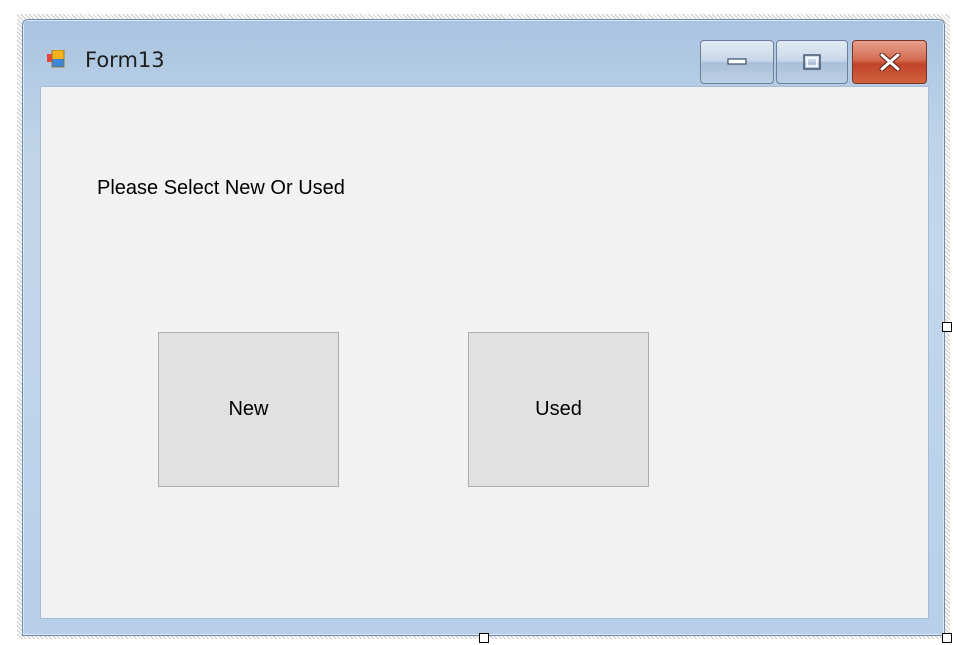 The image size is (954, 645). Describe the element at coordinates (125, 60) in the screenshot. I see `window-title: Form13` at that location.